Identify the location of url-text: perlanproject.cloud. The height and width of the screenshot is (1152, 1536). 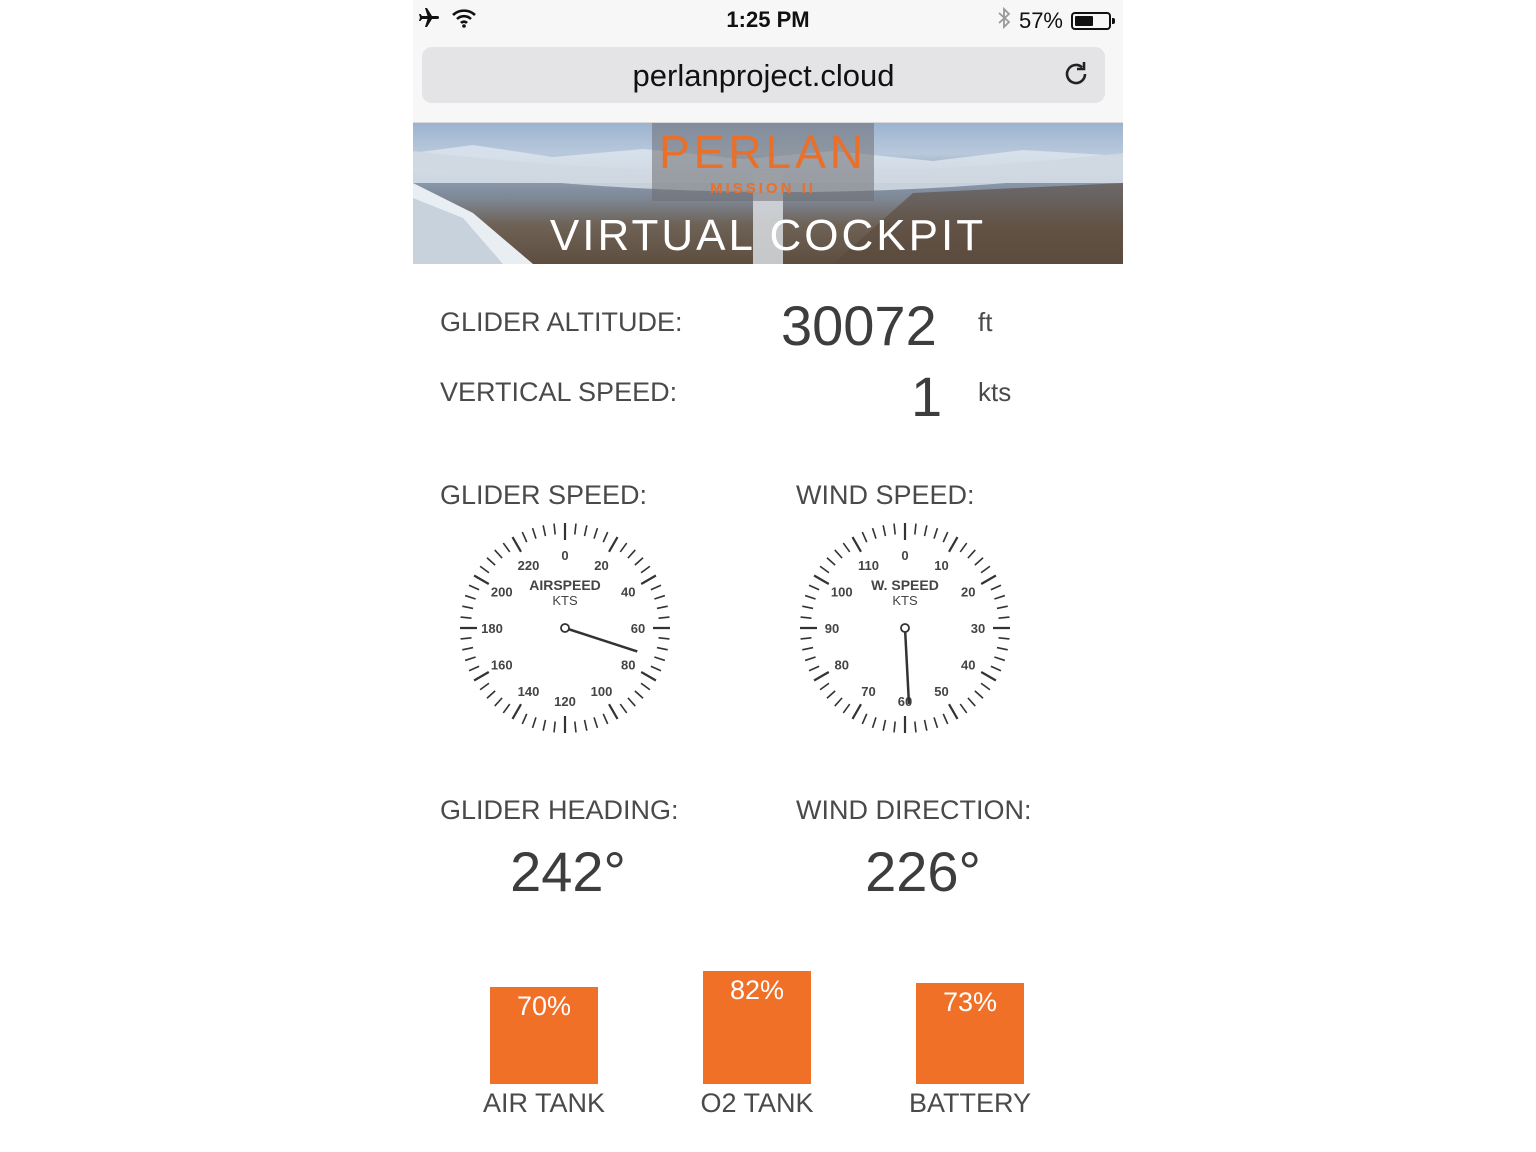
(763, 76).